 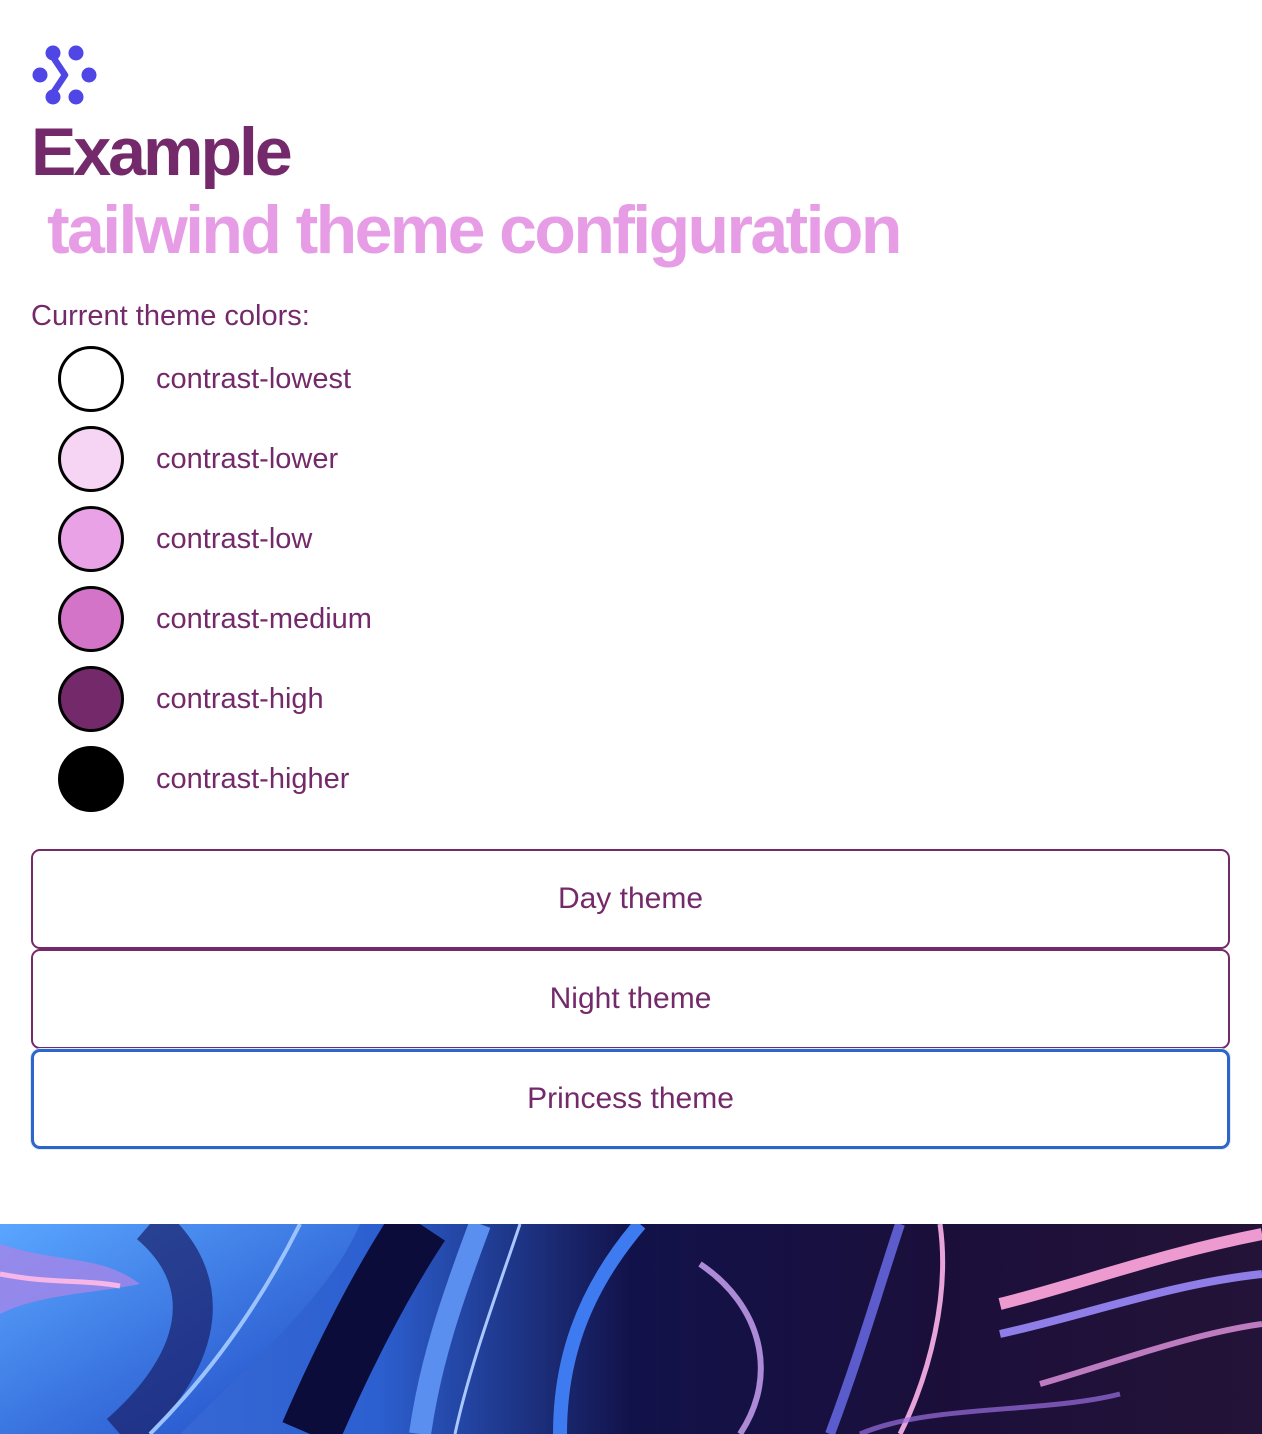 I want to click on theme-color-item: contrast-higher, so click(x=630, y=779).